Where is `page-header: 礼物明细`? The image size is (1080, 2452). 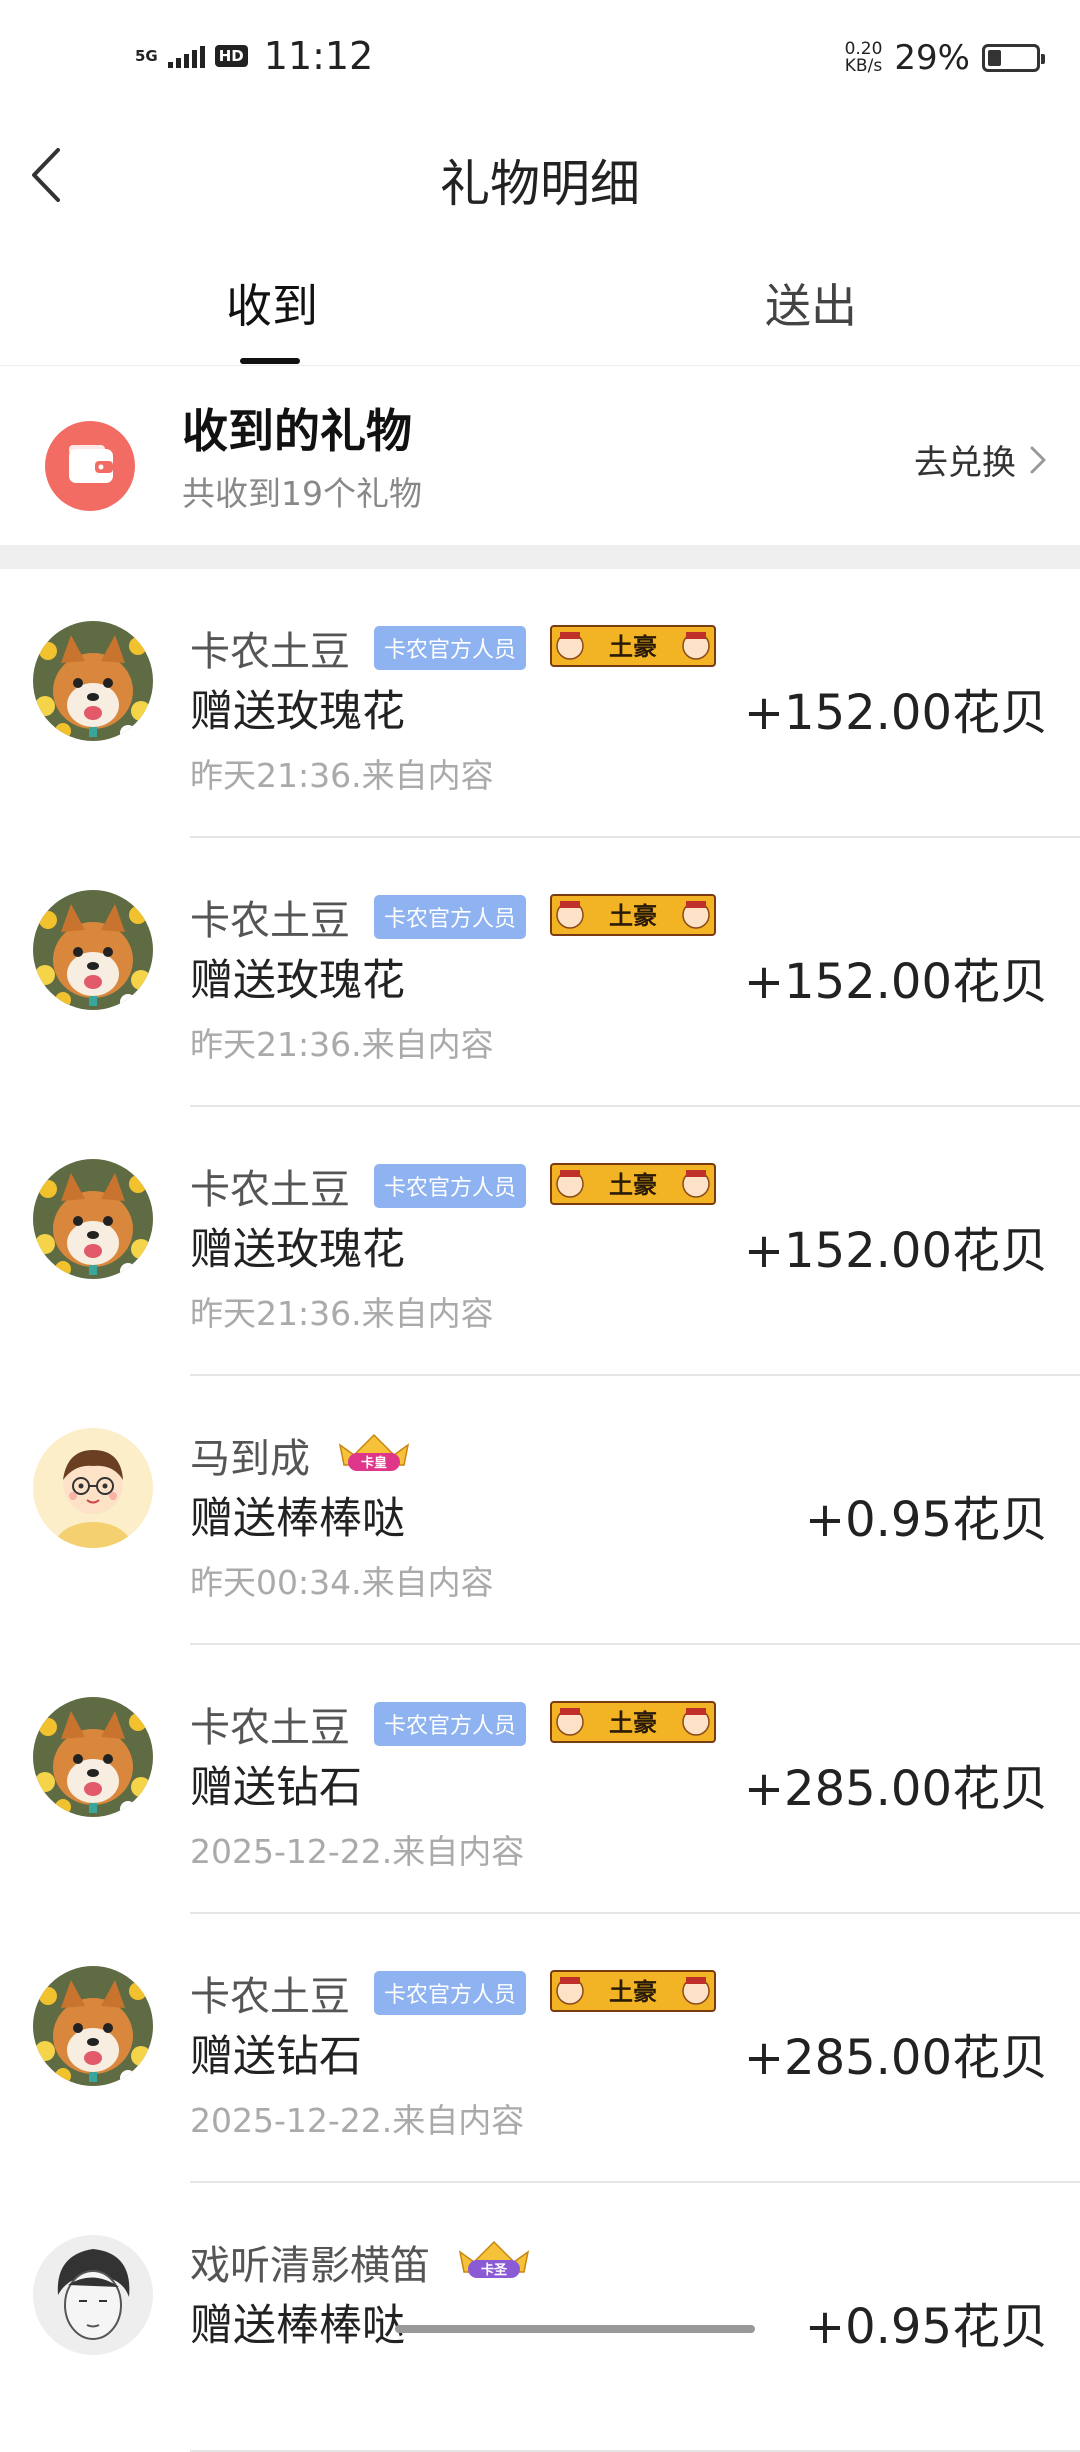 page-header: 礼物明细 is located at coordinates (540, 175).